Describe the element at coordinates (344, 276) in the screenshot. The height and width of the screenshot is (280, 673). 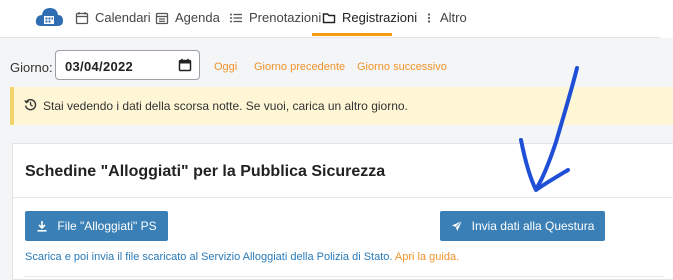
I see `bottom-divider` at that location.